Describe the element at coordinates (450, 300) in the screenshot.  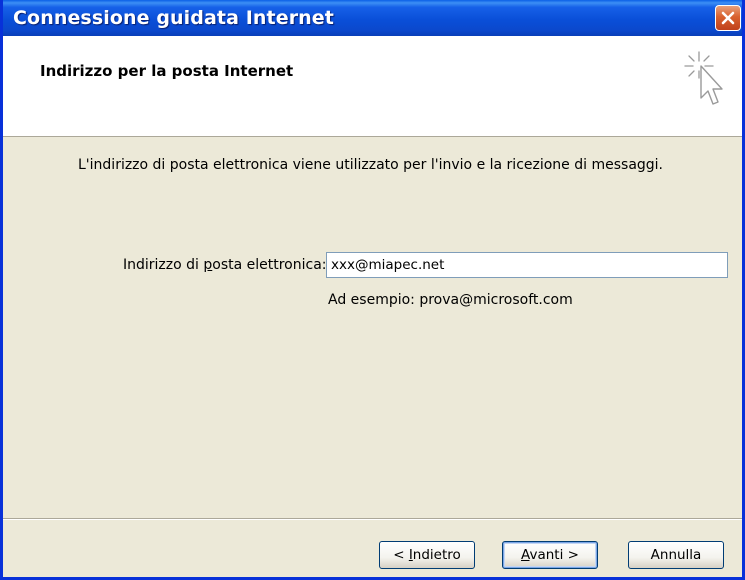
I see `example-text: Ad esempio: prova@microsoft.com` at that location.